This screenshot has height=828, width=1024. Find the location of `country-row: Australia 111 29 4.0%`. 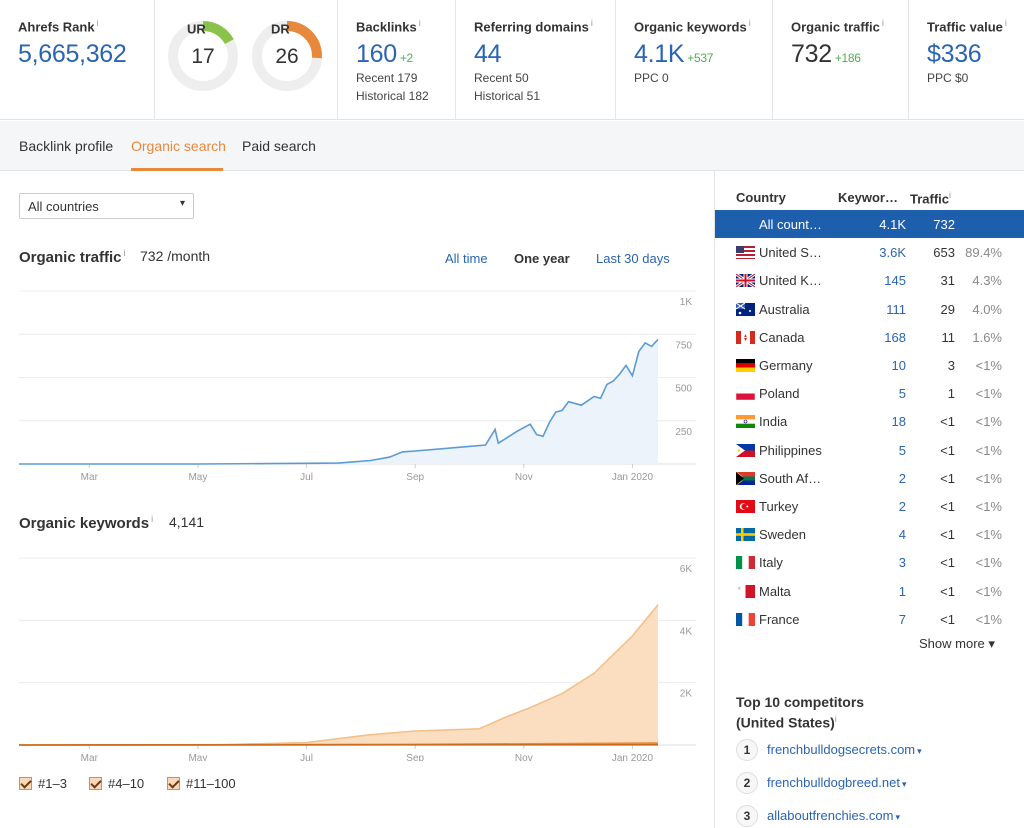

country-row: Australia 111 29 4.0% is located at coordinates (869, 309).